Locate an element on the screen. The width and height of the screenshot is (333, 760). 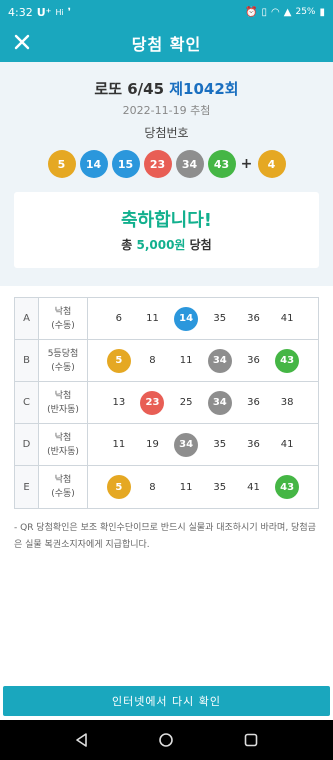
status-bar: 4:32 U⁺ Hi ❜ ⏰ ▯ ◠ ▲ 25% ▮ is located at coordinates (166, 12).